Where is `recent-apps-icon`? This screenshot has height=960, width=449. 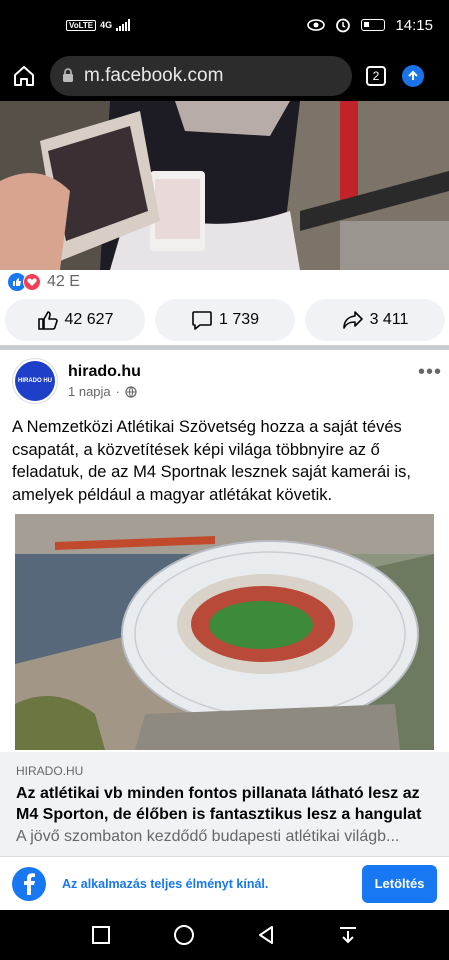 recent-apps-icon is located at coordinates (101, 935).